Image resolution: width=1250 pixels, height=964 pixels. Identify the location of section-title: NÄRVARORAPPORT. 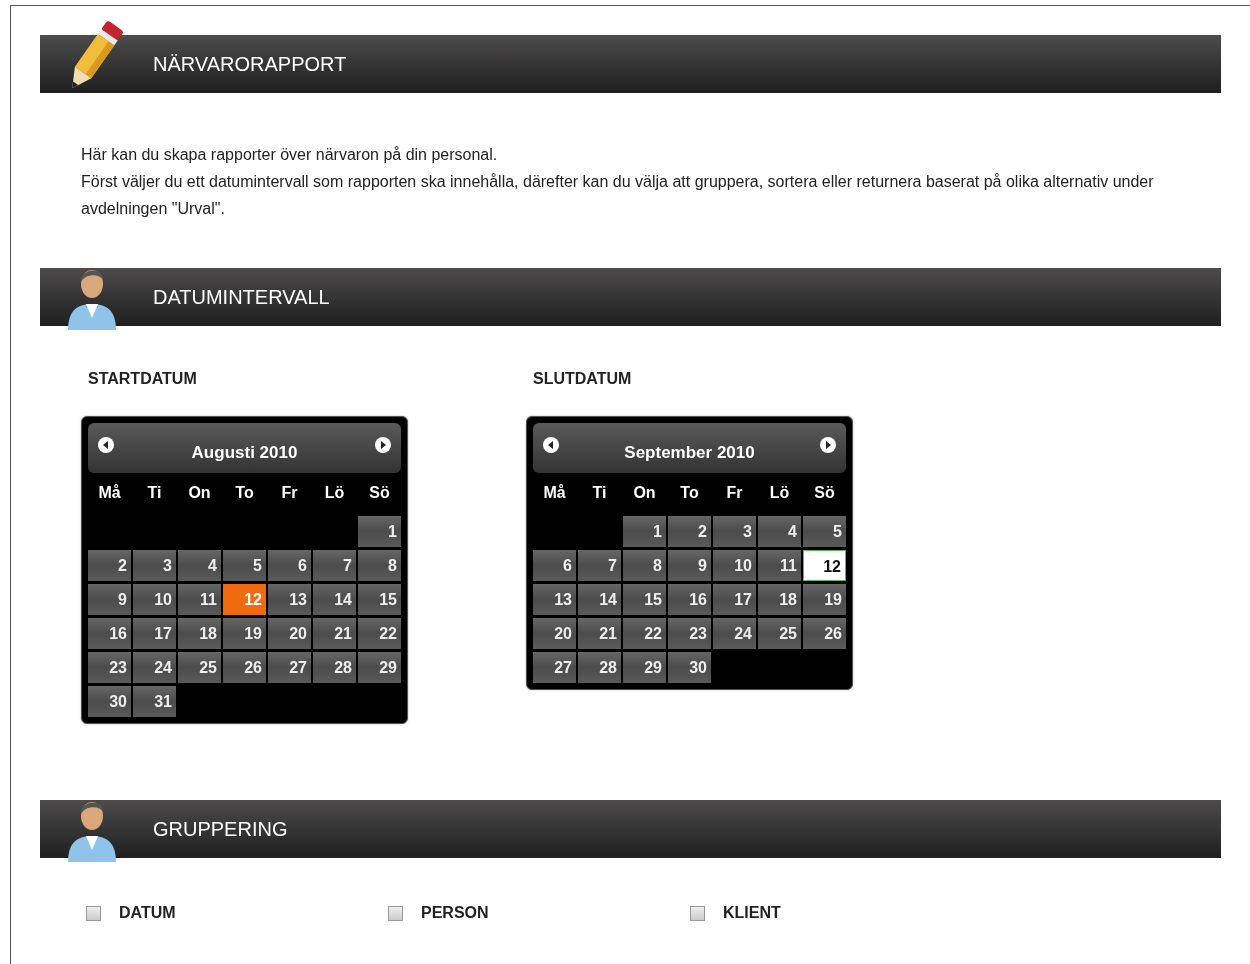
(250, 64).